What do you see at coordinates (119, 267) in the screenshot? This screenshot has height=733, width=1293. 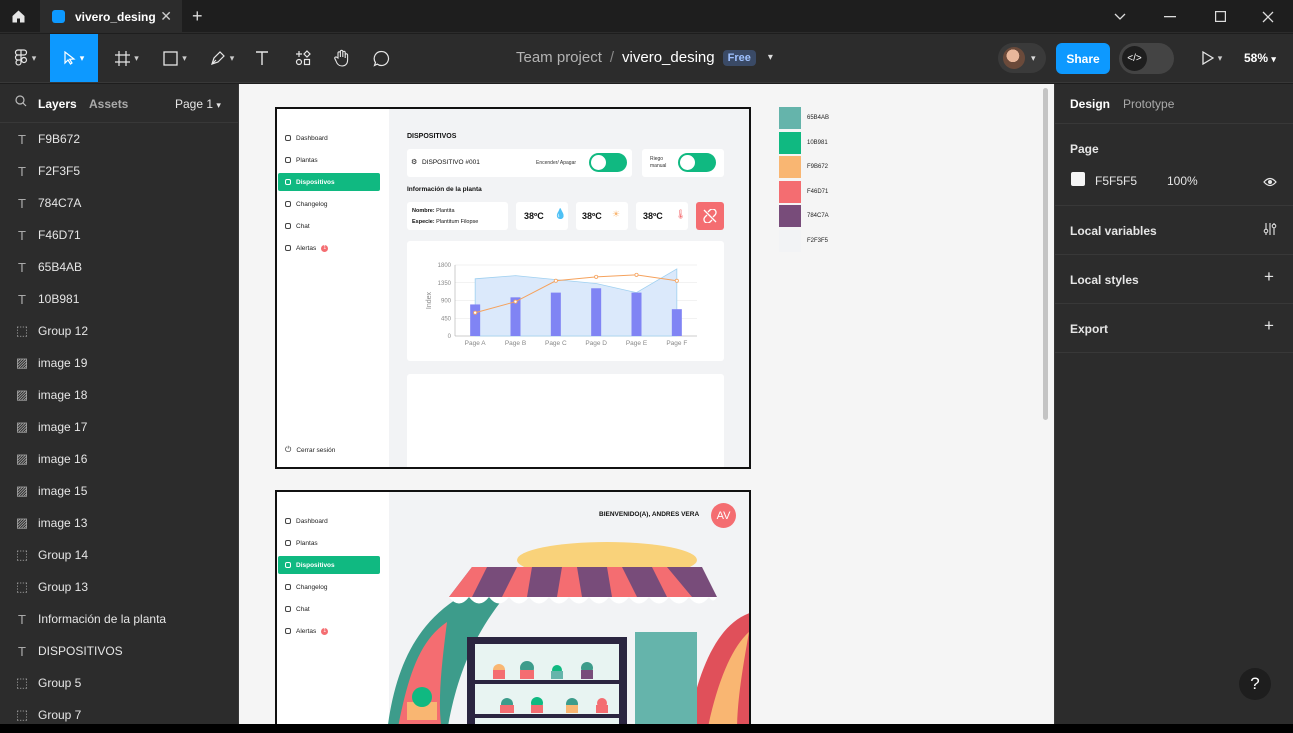 I see `layer-row: T 65B4AB` at bounding box center [119, 267].